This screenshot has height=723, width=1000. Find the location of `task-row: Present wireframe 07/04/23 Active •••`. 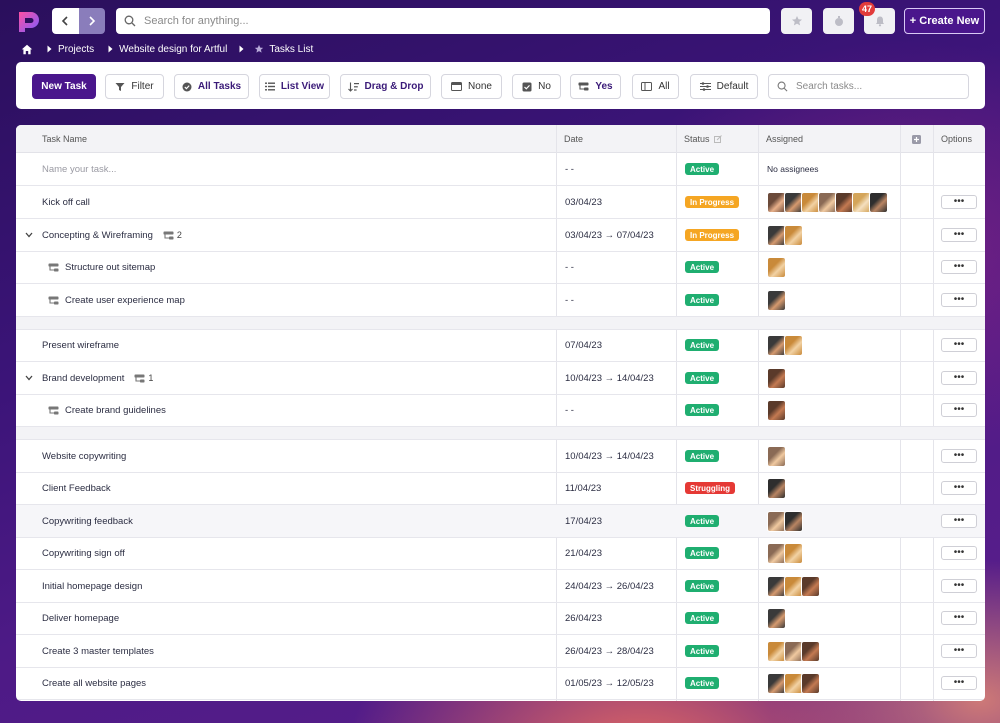

task-row: Present wireframe 07/04/23 Active ••• is located at coordinates (500, 345).